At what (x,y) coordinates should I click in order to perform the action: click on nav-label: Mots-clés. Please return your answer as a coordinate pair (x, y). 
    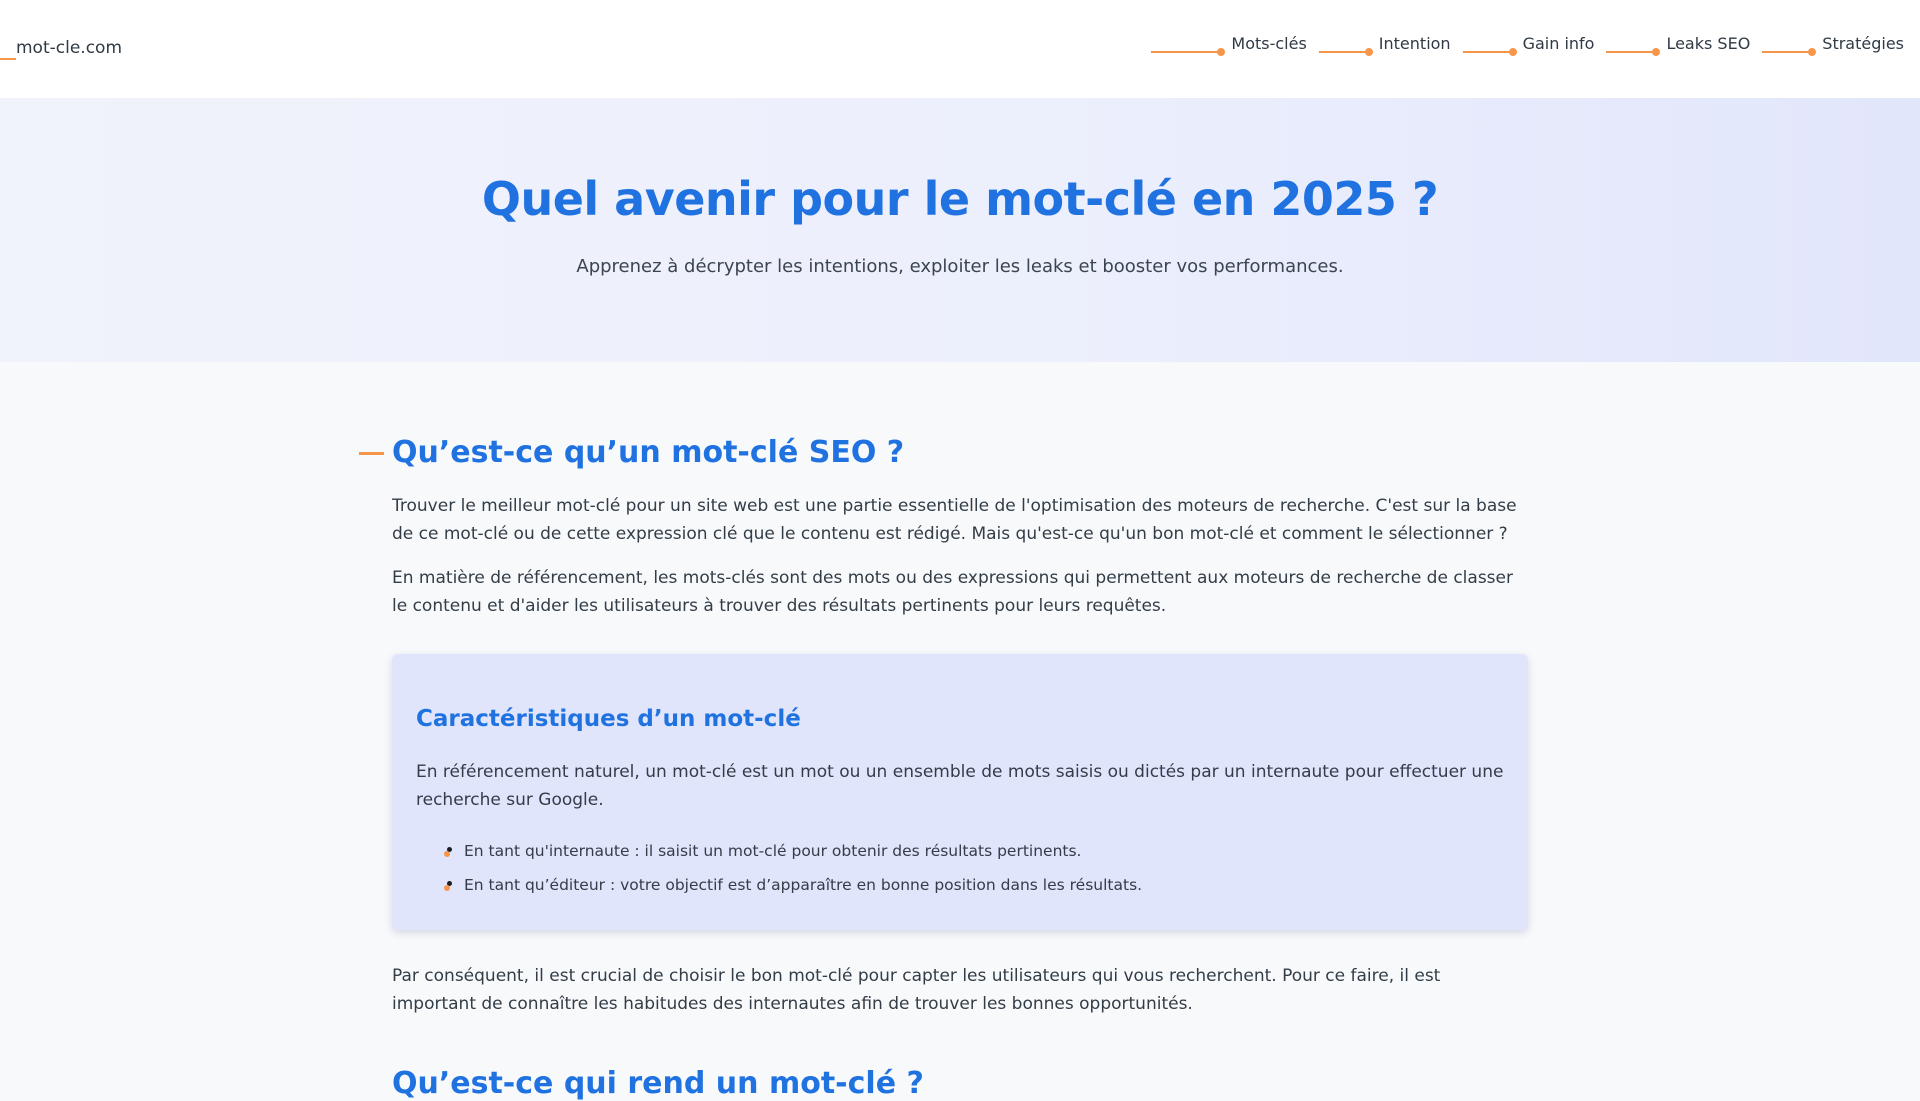
    Looking at the image, I should click on (1269, 43).